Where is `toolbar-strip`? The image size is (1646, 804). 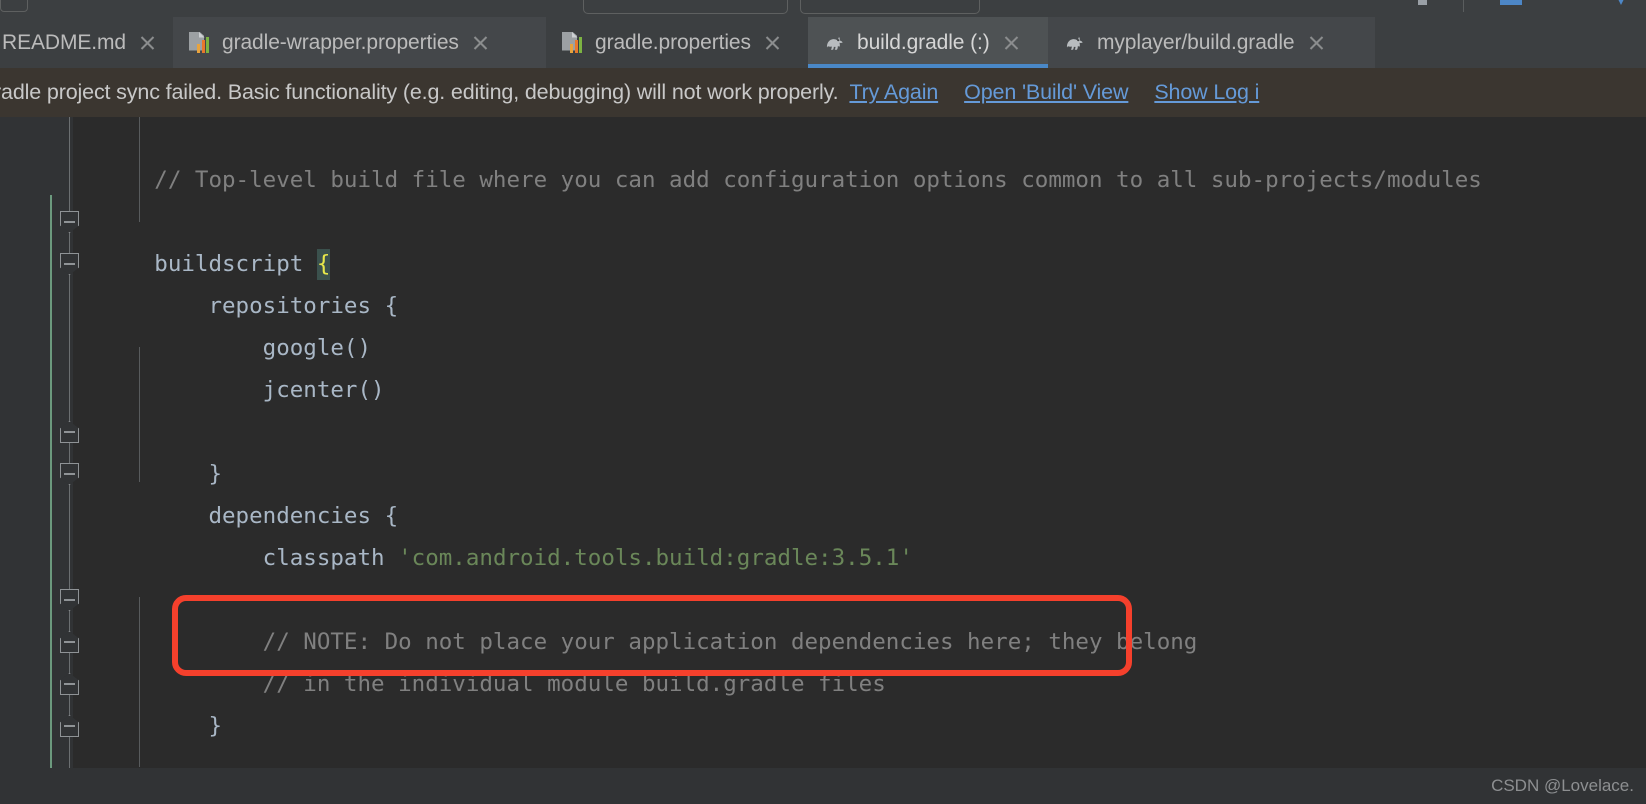
toolbar-strip is located at coordinates (823, 8).